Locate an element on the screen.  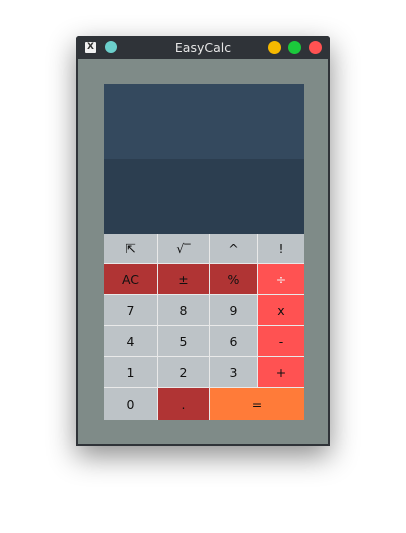
expression-display is located at coordinates (204, 121).